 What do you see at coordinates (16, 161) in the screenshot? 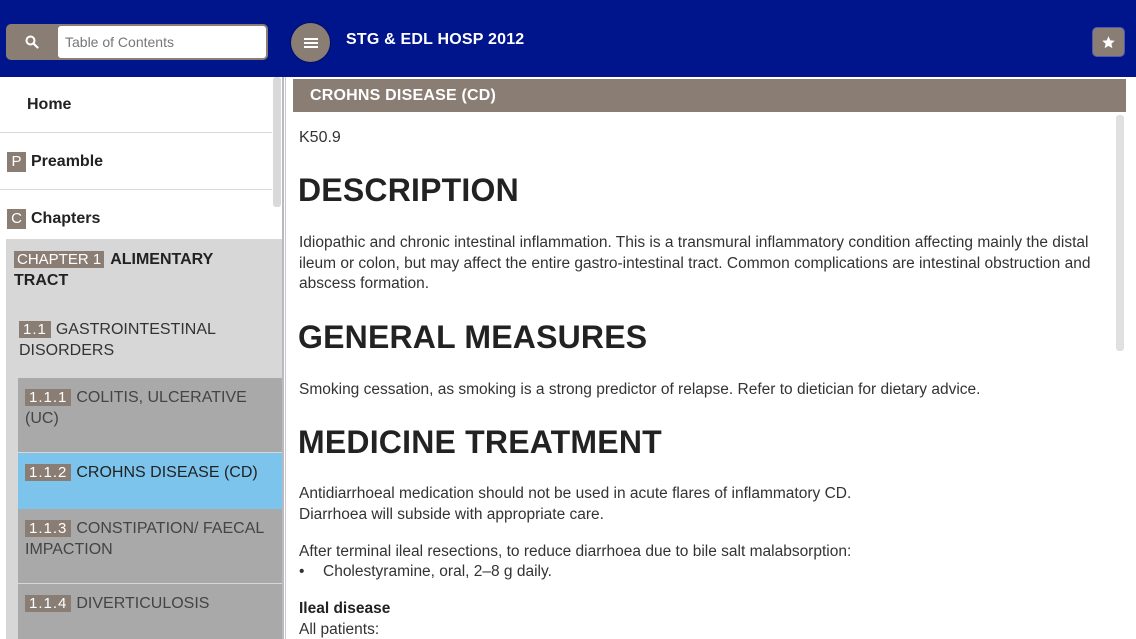
I see `preamble-badge: P` at bounding box center [16, 161].